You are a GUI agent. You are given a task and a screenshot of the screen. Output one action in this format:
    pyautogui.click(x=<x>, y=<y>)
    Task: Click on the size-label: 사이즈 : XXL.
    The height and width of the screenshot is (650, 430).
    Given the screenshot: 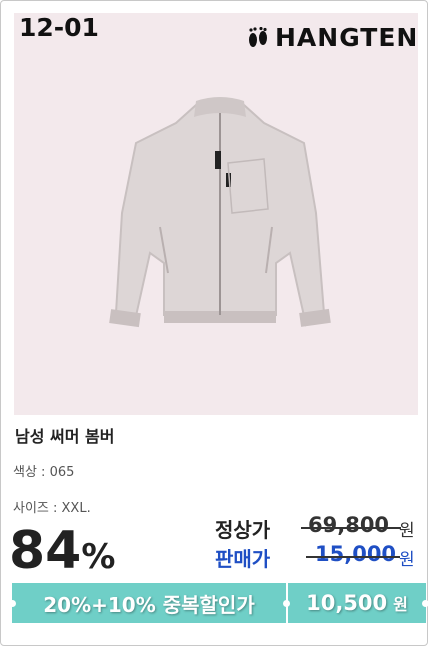 What is the action you would take?
    pyautogui.click(x=52, y=508)
    